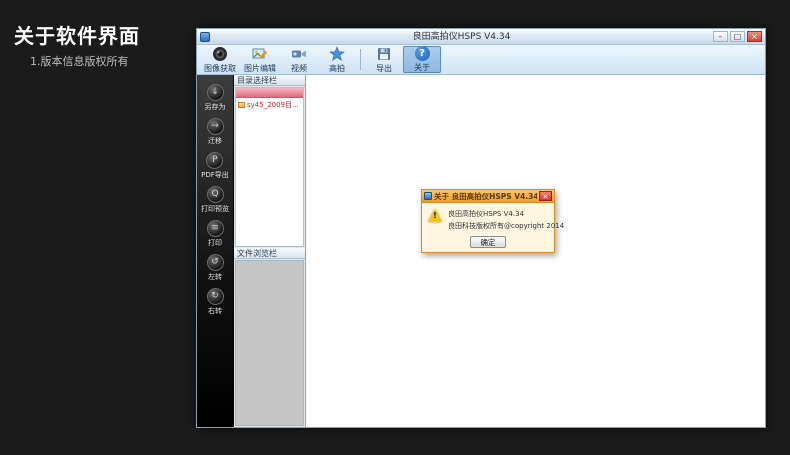  I want to click on minimize-button: –, so click(720, 36).